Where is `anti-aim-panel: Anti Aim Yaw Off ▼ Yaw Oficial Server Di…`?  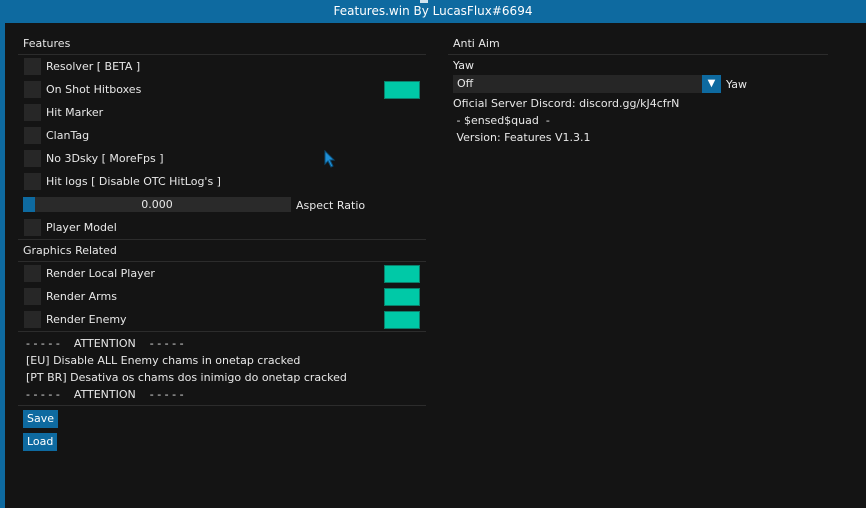 anti-aim-panel: Anti Aim Yaw Off ▼ Yaw Oficial Server Di… is located at coordinates (638, 89).